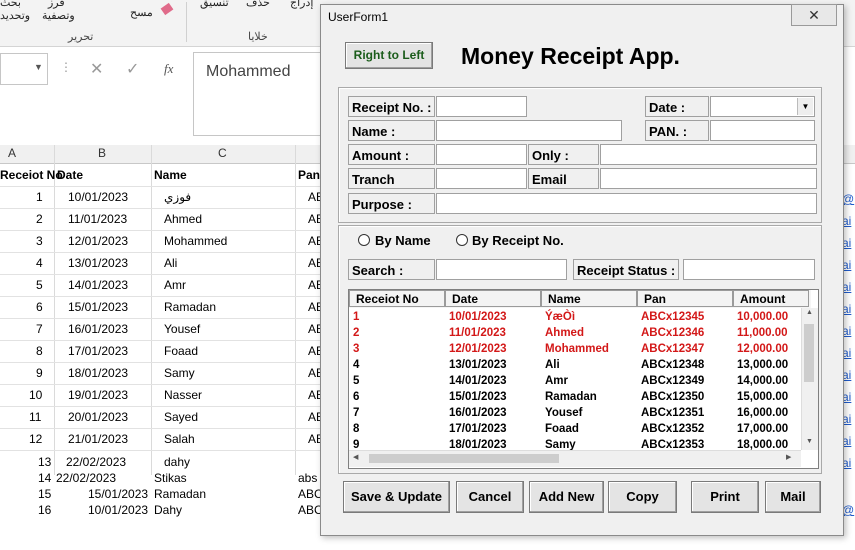 Image resolution: width=855 pixels, height=550 pixels. What do you see at coordinates (493, 298) in the screenshot?
I see `list-header-date: Date` at bounding box center [493, 298].